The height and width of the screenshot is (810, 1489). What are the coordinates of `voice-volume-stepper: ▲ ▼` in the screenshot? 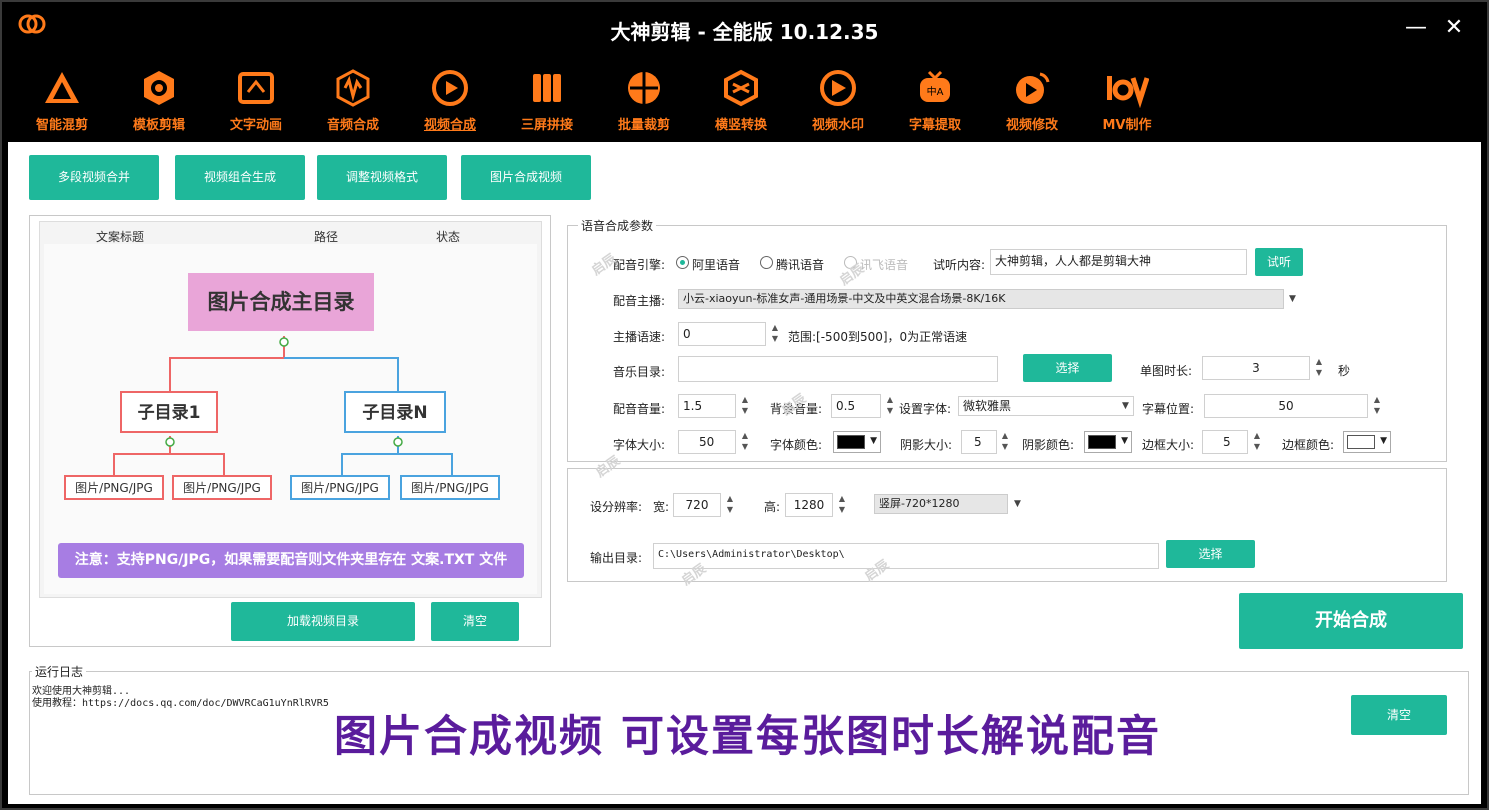 It's located at (745, 406).